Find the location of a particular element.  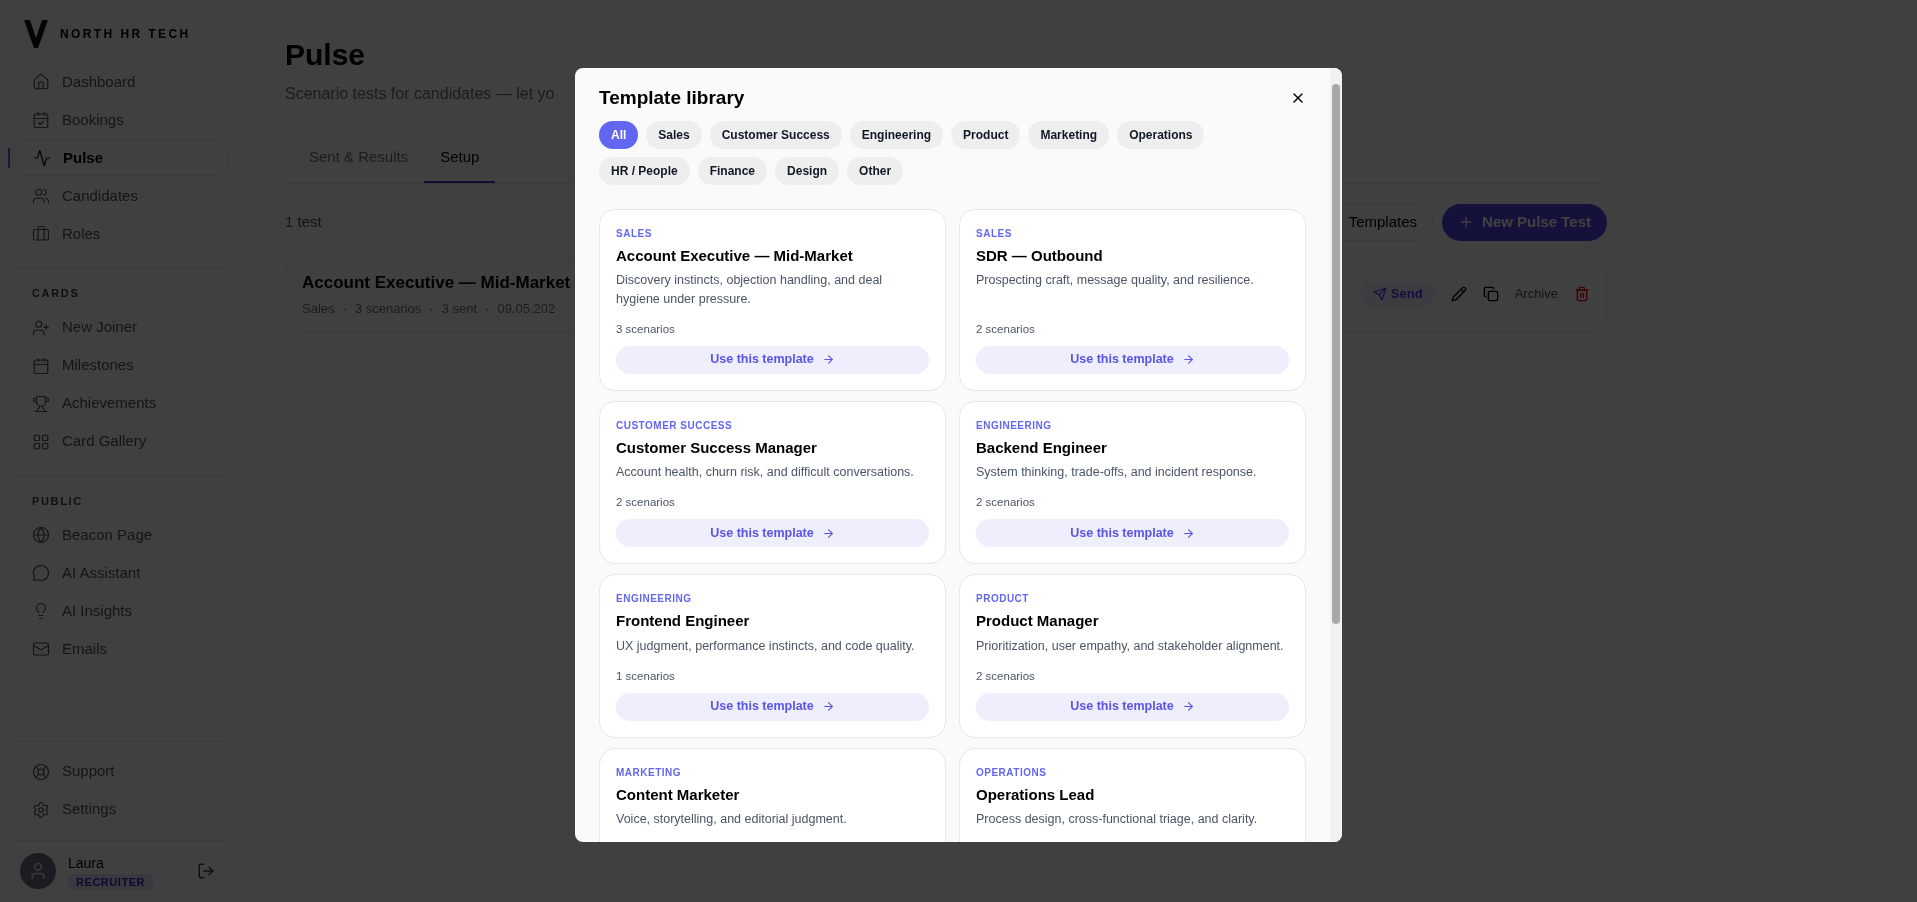

template-description: Process design, cross-functional triage, and clarity. is located at coordinates (1117, 820).